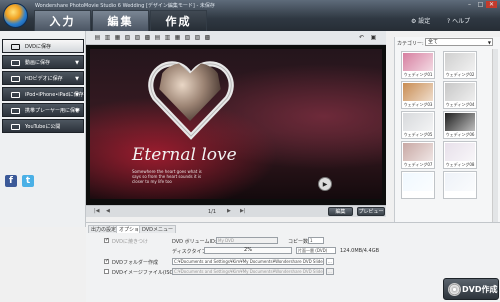 This screenshot has width=500, height=302. Describe the element at coordinates (458, 20) in the screenshot. I see `help-link: ? ヘルプ` at that location.